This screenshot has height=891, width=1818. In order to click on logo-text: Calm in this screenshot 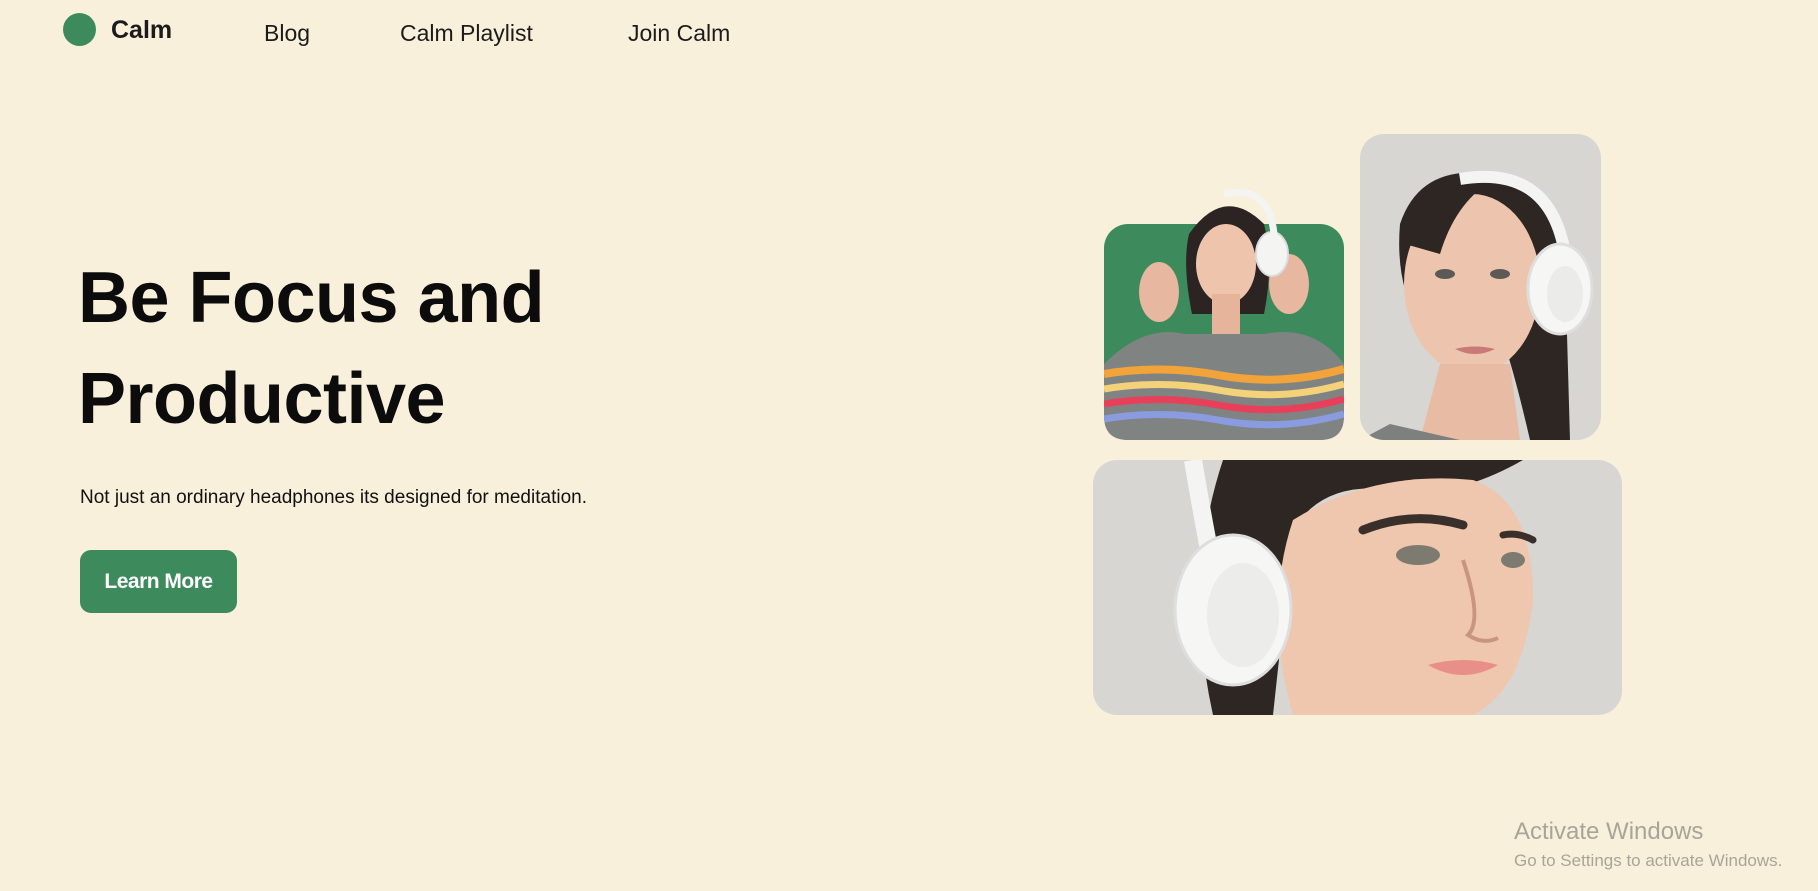, I will do `click(141, 30)`.